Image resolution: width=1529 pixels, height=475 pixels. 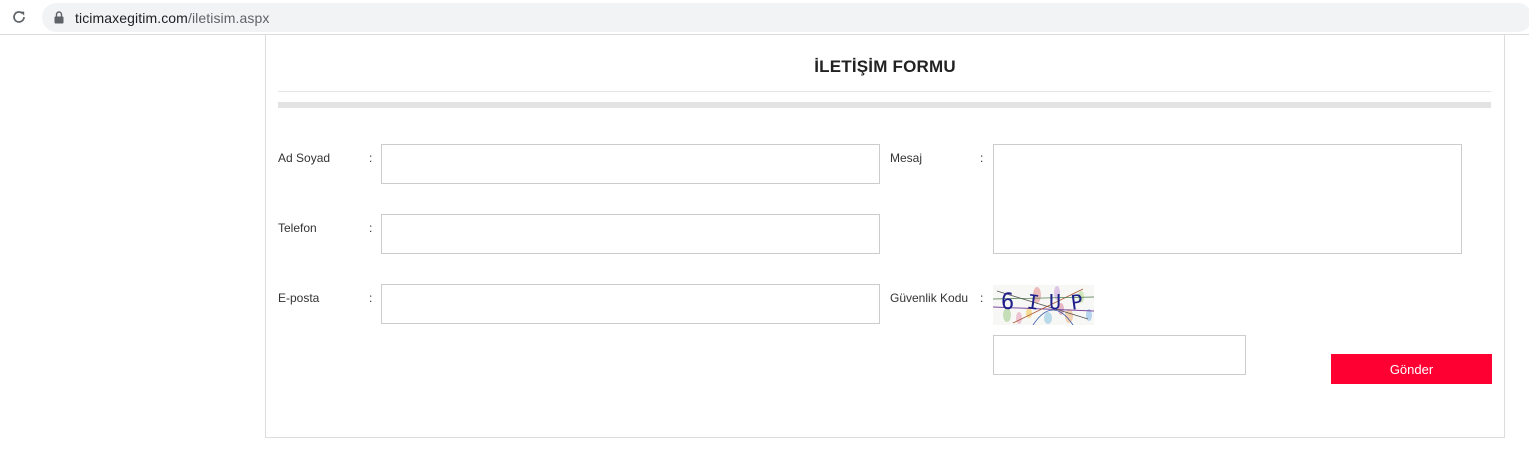 I want to click on url-domain: ticimaxegitim.com, so click(x=131, y=17).